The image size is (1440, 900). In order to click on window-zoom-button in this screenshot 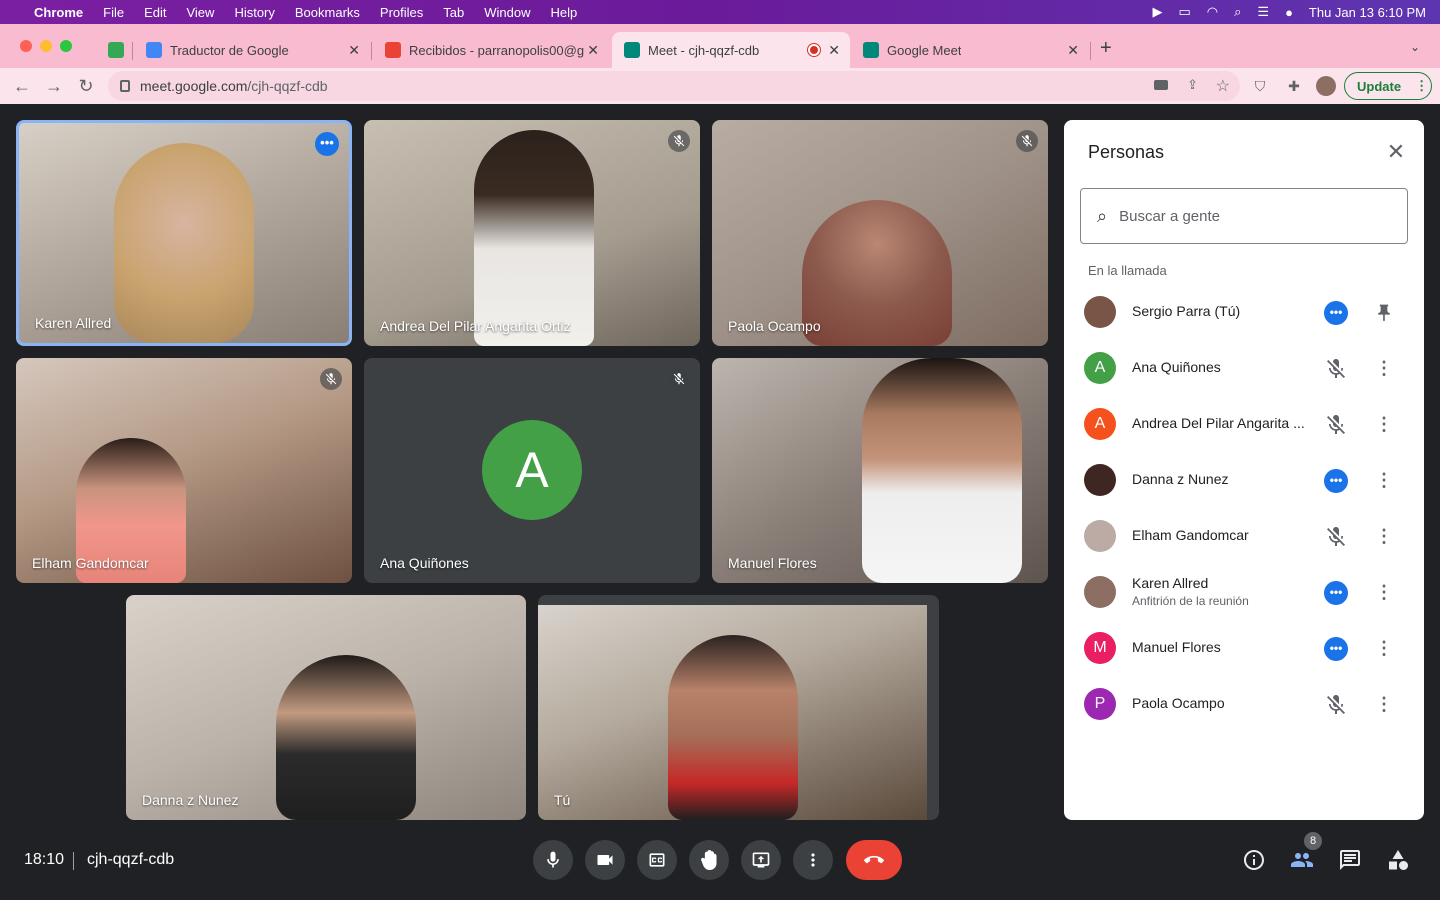, I will do `click(66, 46)`.